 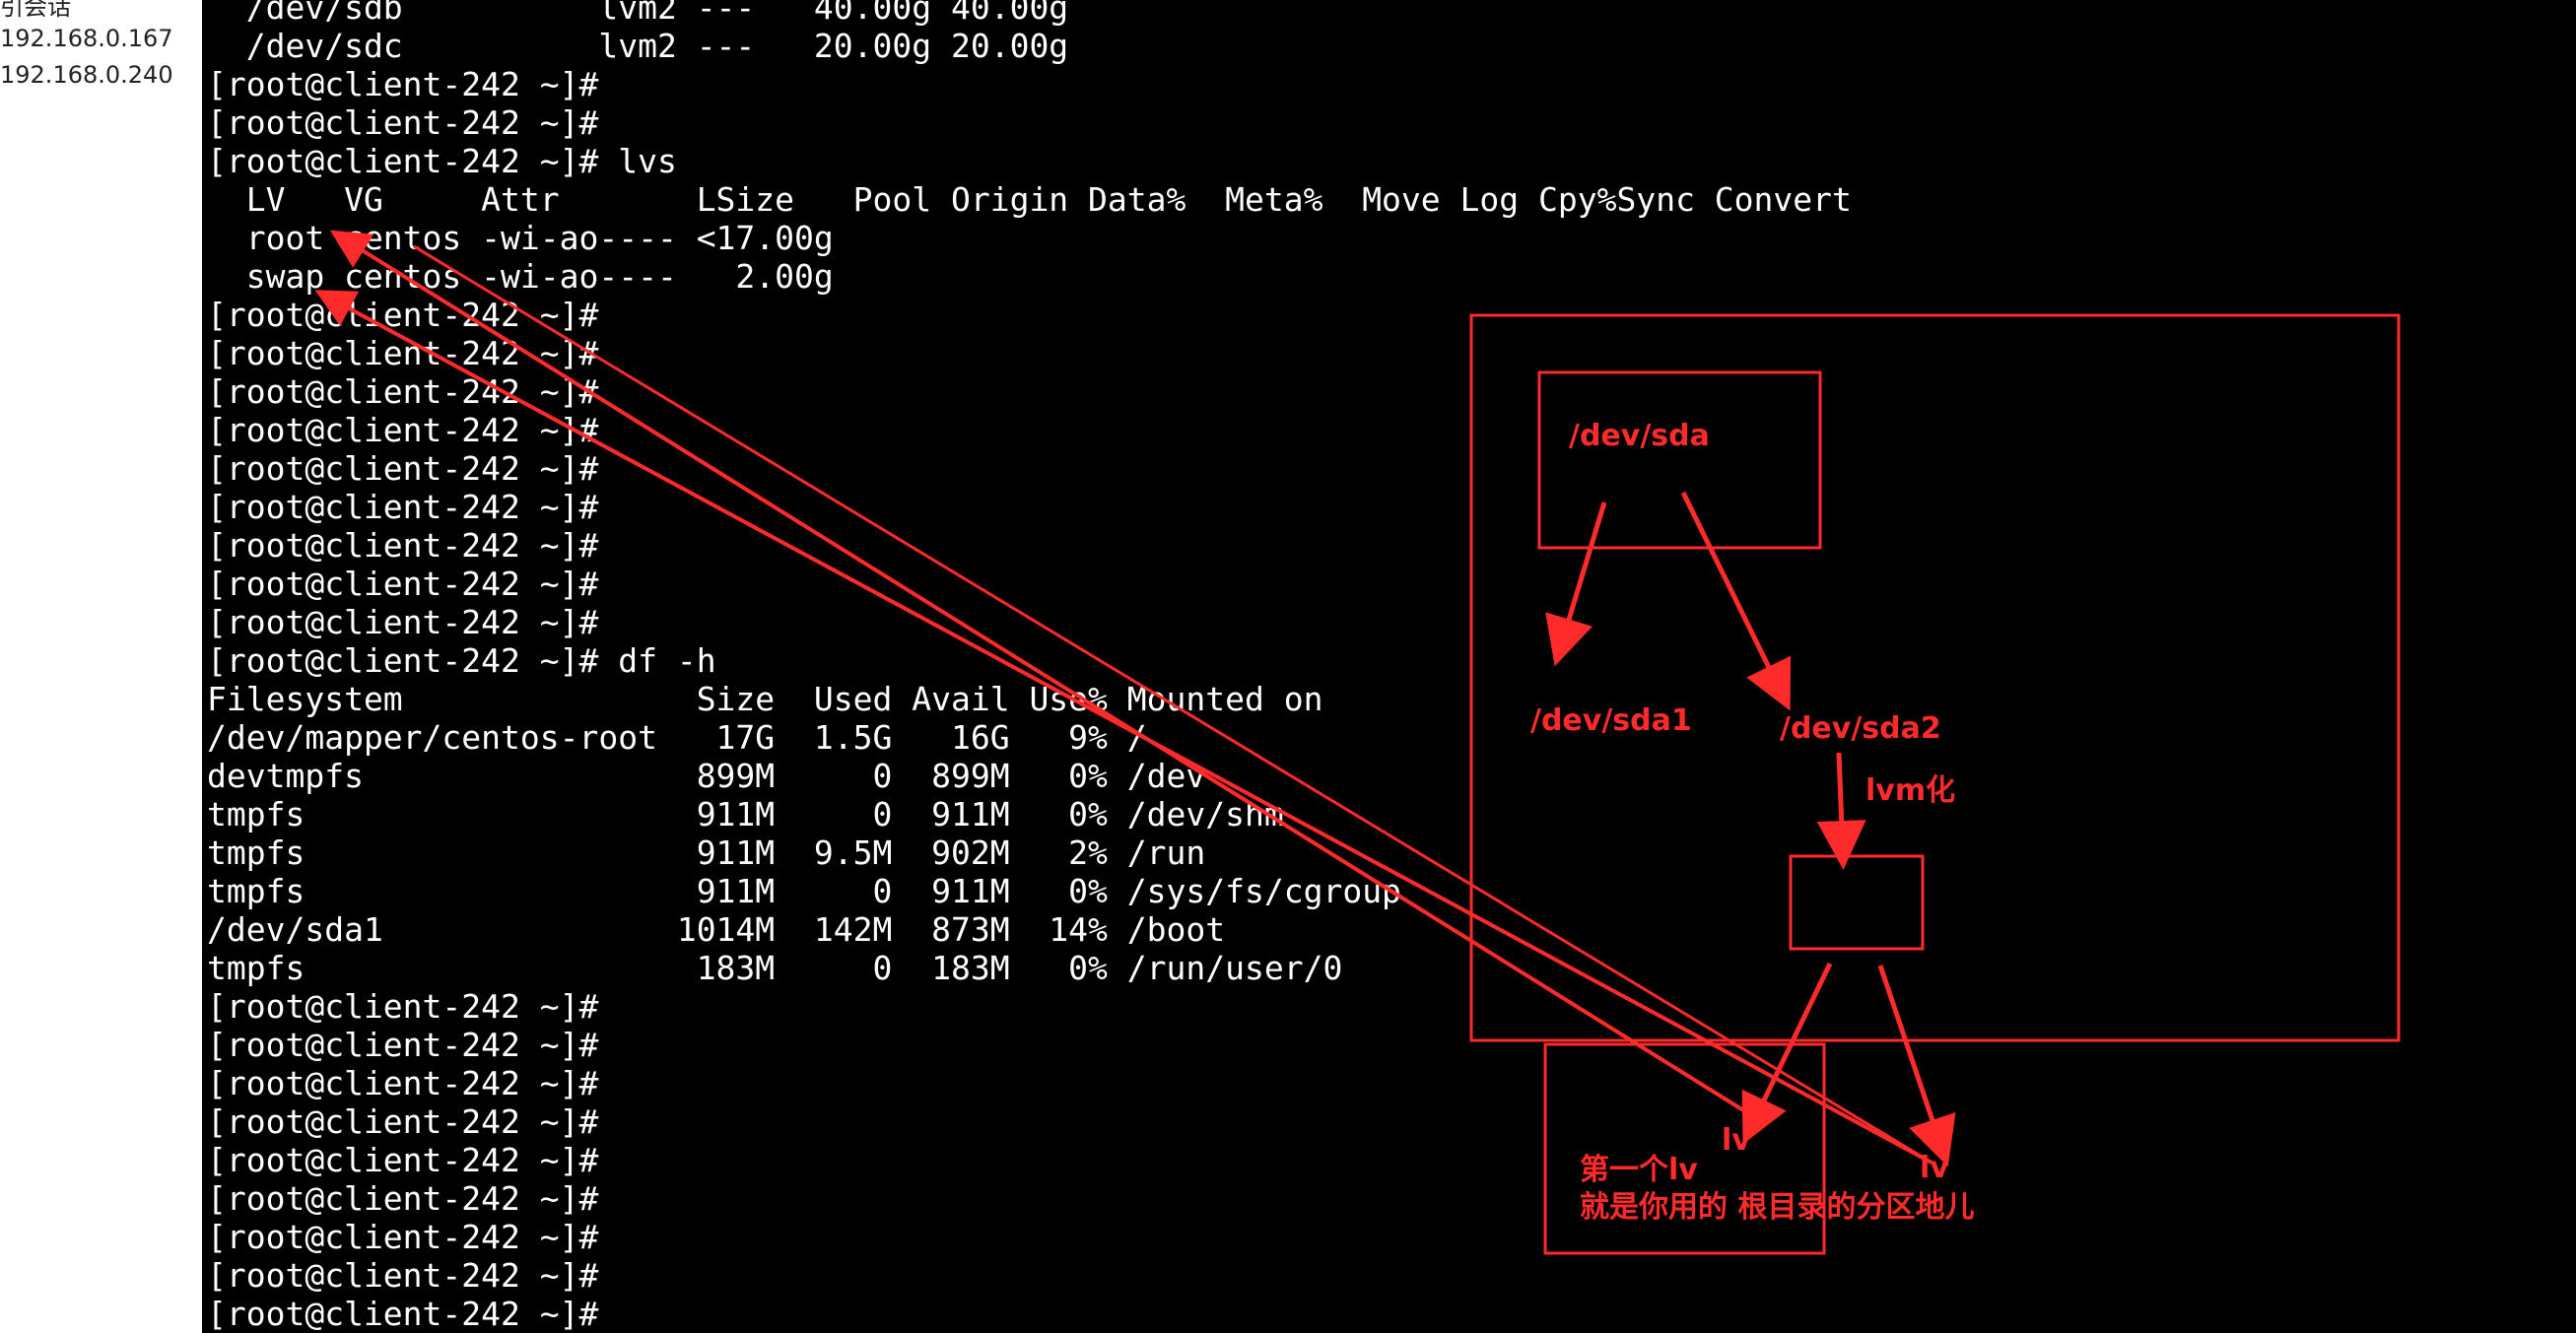 What do you see at coordinates (1736, 1140) in the screenshot?
I see `label-lv-1: lv` at bounding box center [1736, 1140].